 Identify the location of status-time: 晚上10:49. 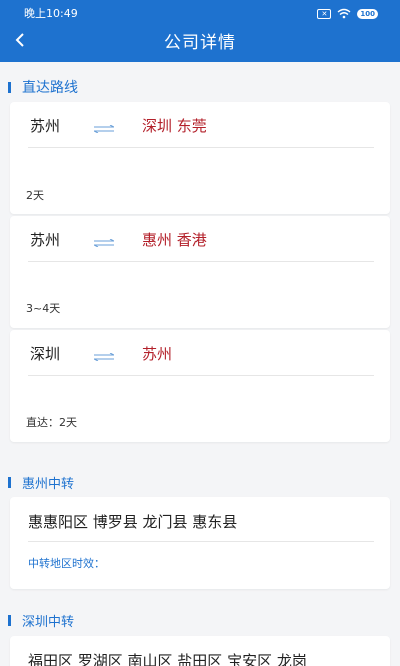
(51, 13).